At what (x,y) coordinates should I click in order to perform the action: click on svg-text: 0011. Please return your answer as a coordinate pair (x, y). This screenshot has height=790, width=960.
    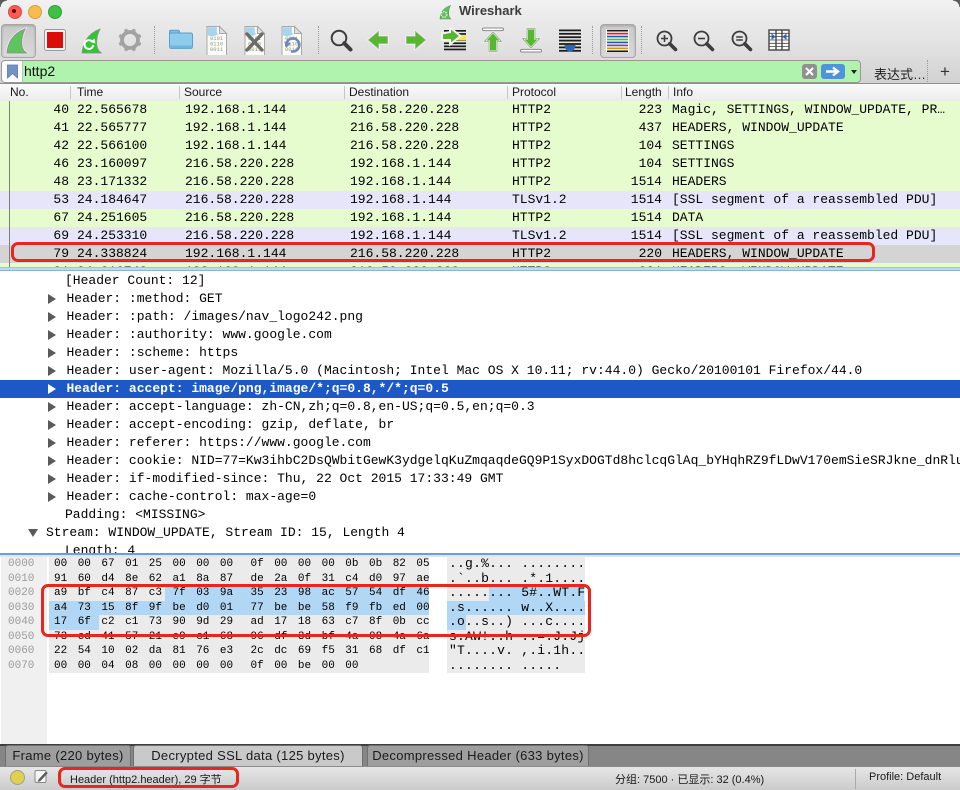
    Looking at the image, I should click on (217, 49).